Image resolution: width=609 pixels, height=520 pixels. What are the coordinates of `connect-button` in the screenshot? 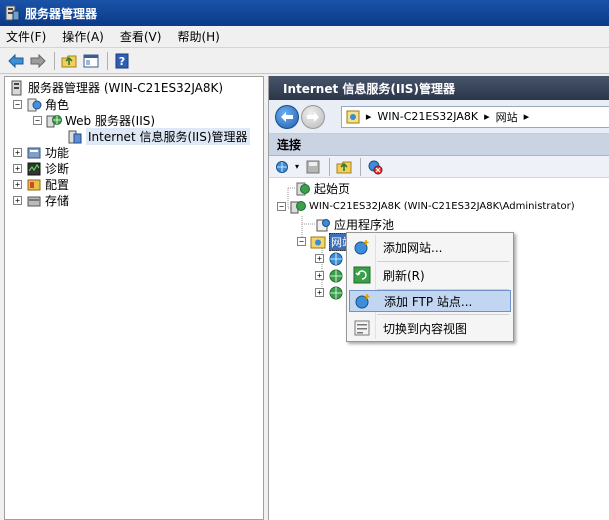 It's located at (283, 167).